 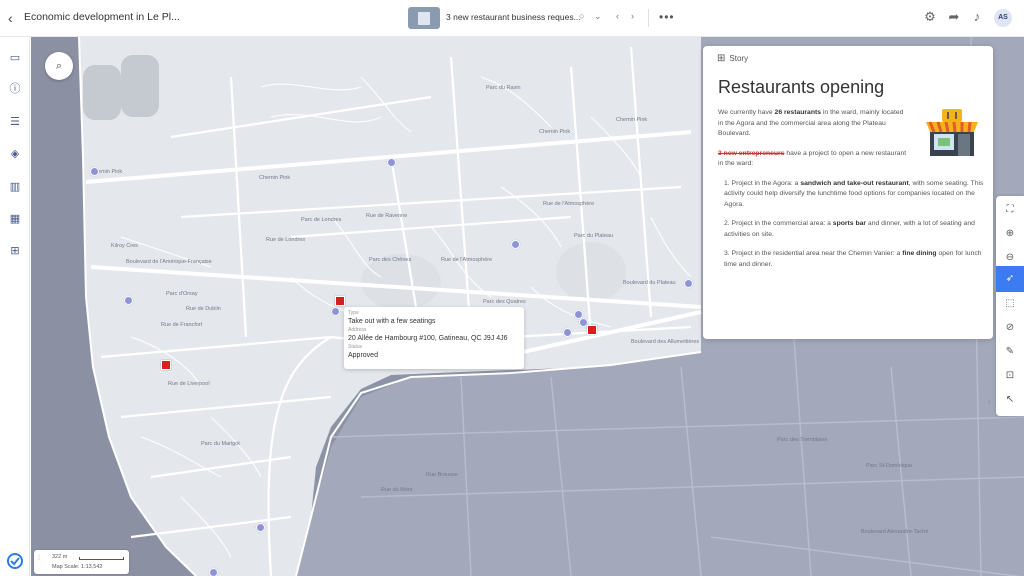 I want to click on park-label: Parc des Tremblaies, so click(x=802, y=440).